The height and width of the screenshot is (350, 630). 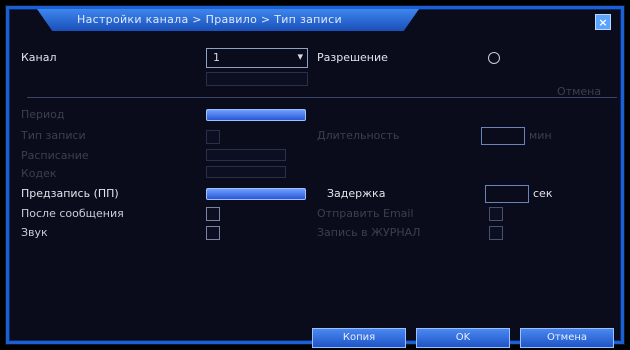 I want to click on record-type-box, so click(x=213, y=137).